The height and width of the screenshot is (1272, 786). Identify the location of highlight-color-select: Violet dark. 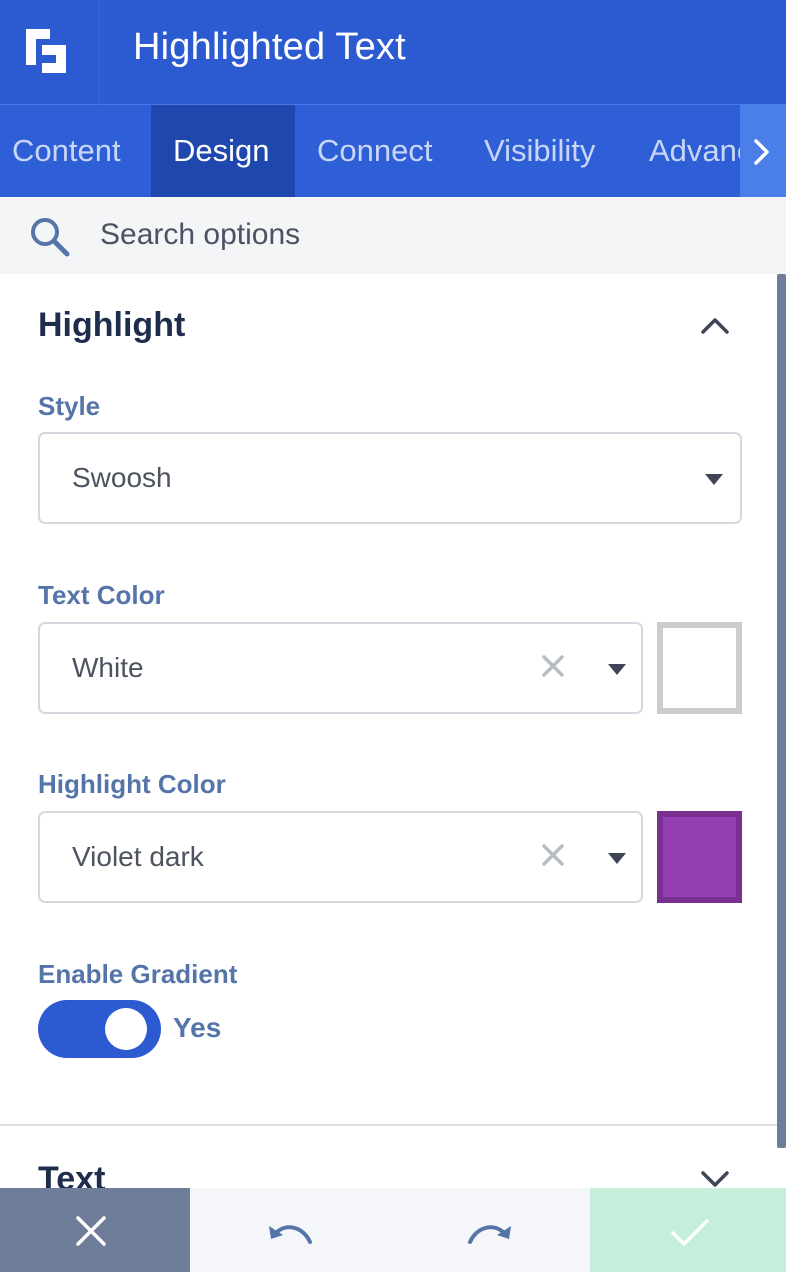
(340, 857).